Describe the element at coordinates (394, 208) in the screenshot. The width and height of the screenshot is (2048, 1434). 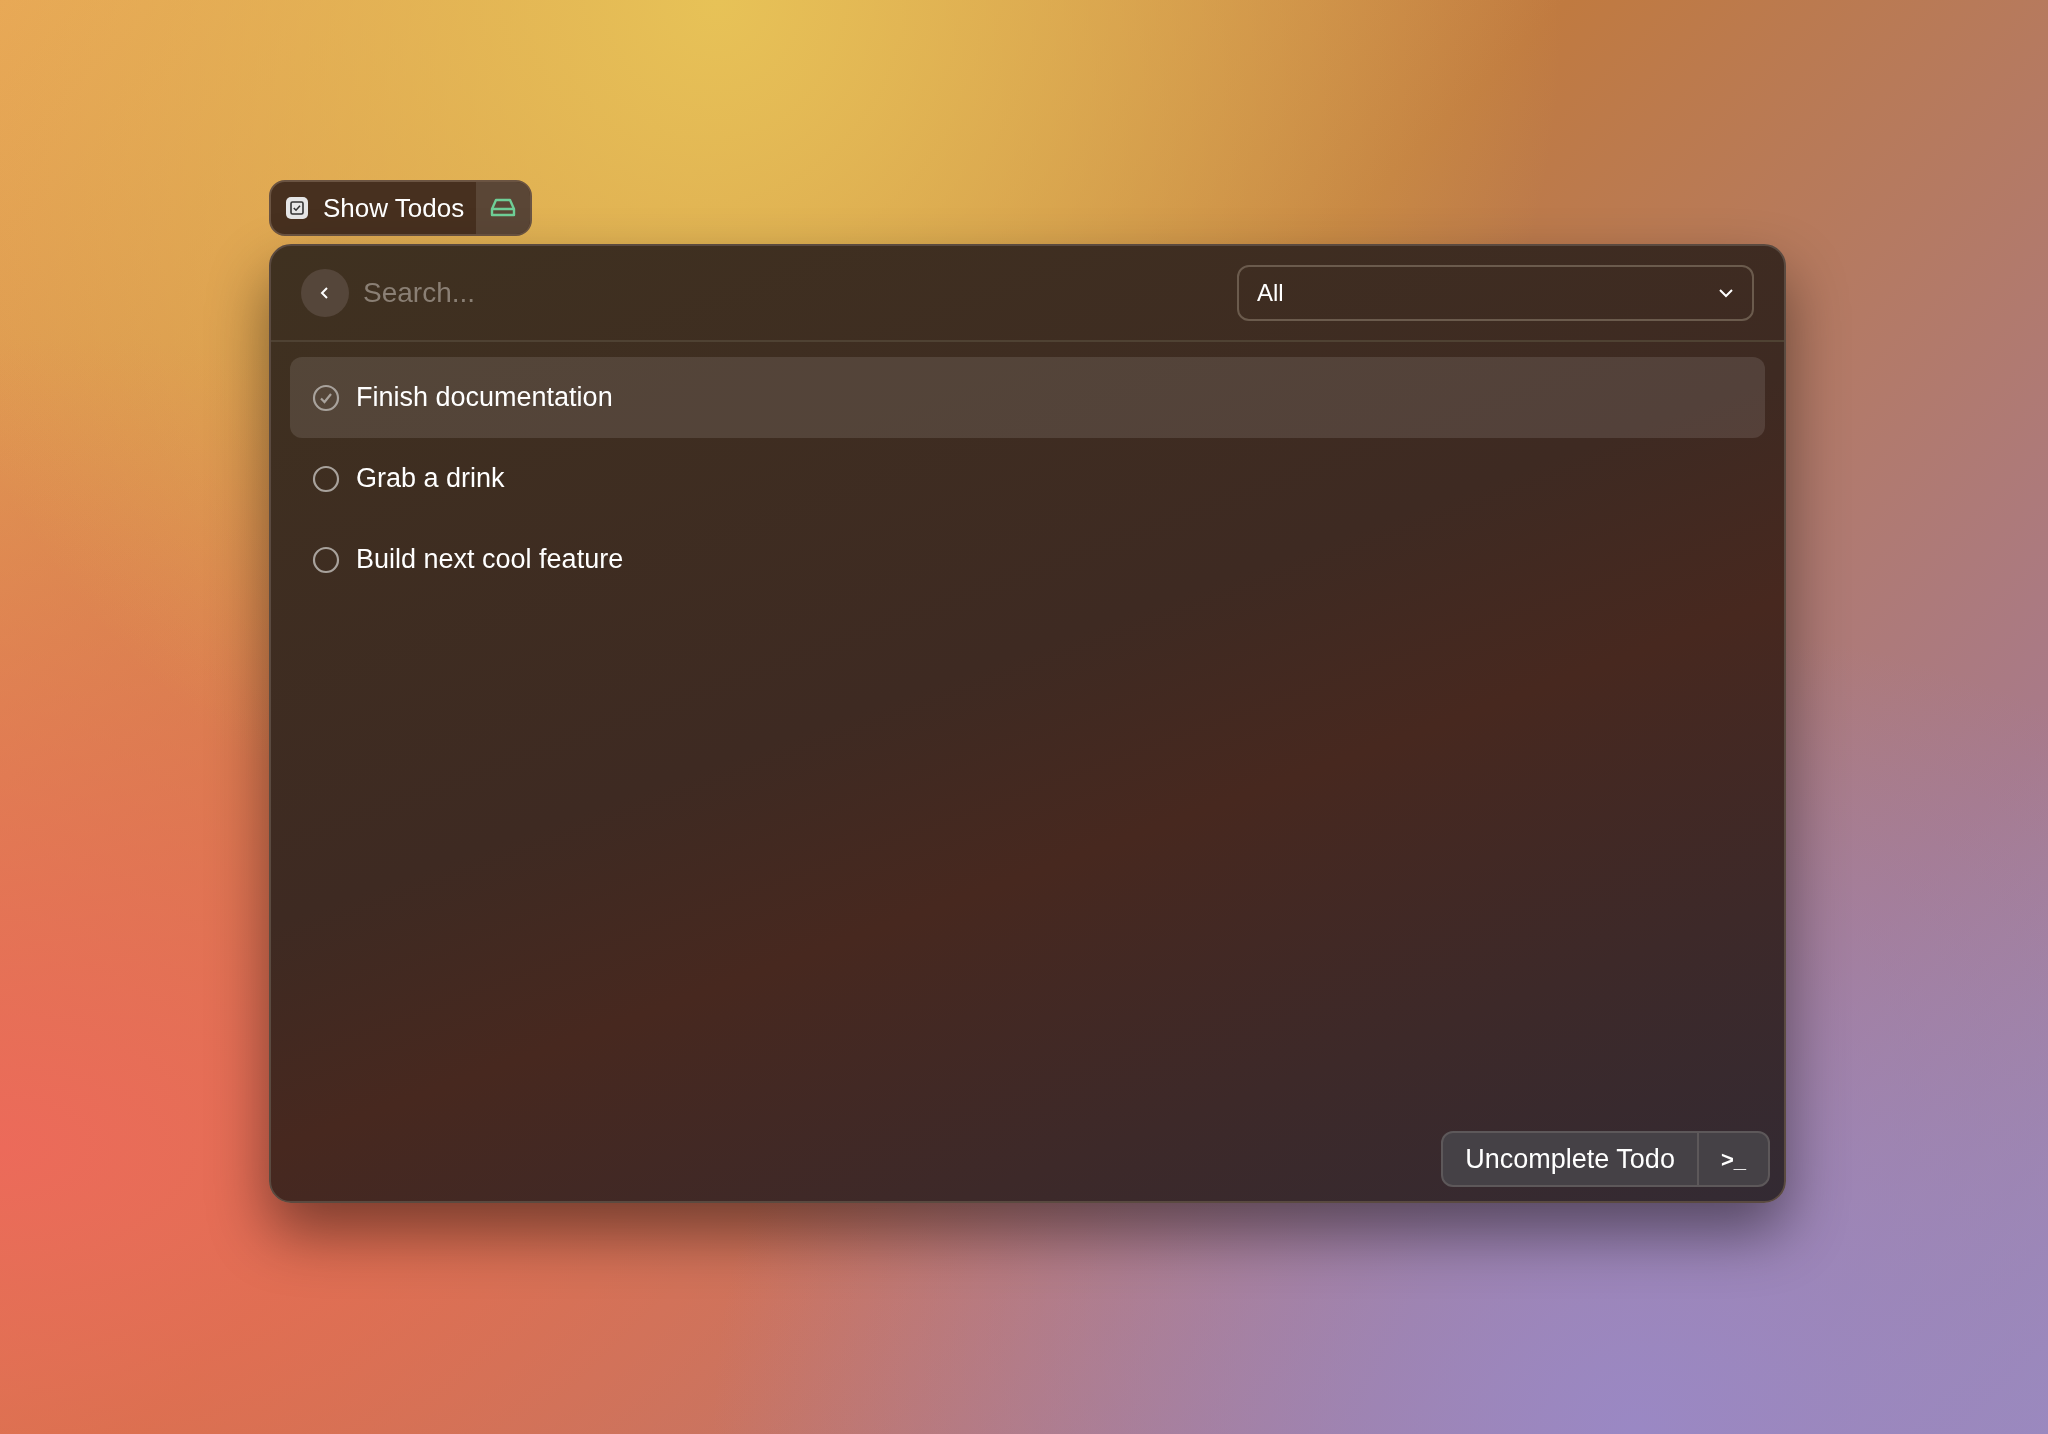
I see `command-title: Show Todos` at that location.